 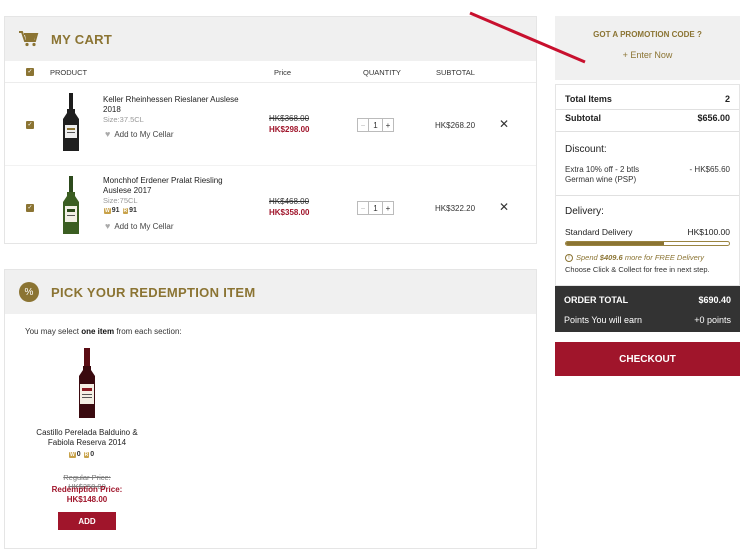 What do you see at coordinates (289, 118) in the screenshot?
I see `original-price: HK$368.00` at bounding box center [289, 118].